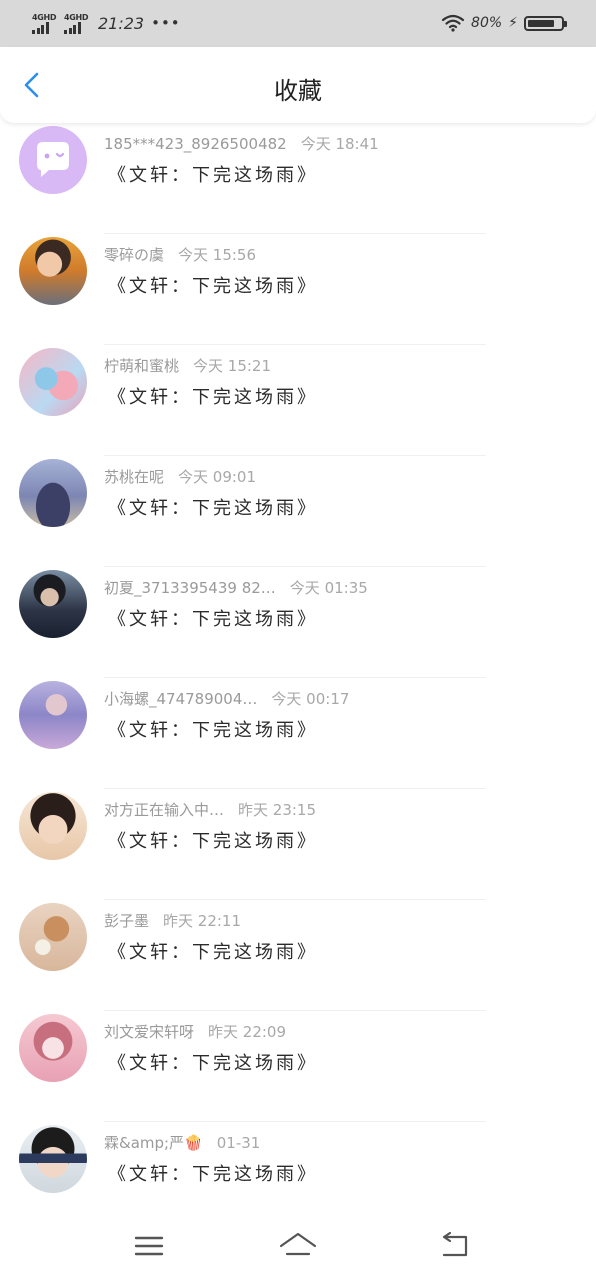 The width and height of the screenshot is (596, 1280). I want to click on item-meta: 185***423_8926500482 今天 18:41, so click(241, 143).